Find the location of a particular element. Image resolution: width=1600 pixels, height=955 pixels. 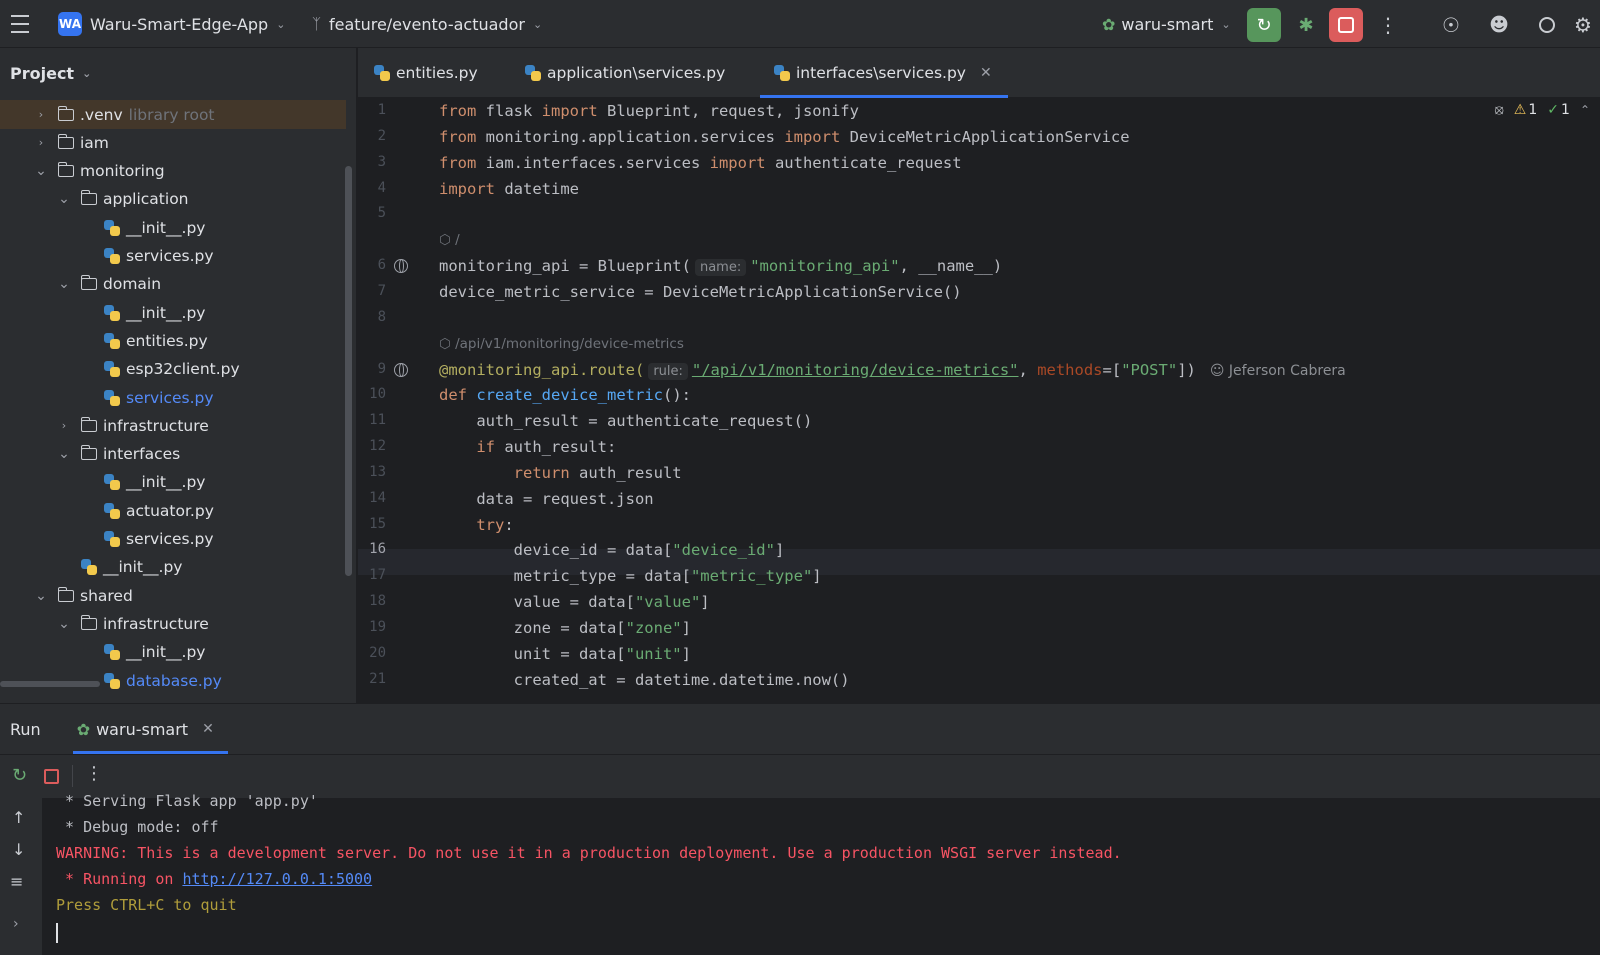

code-line: auth_result = authenticate_request() is located at coordinates (625, 421).